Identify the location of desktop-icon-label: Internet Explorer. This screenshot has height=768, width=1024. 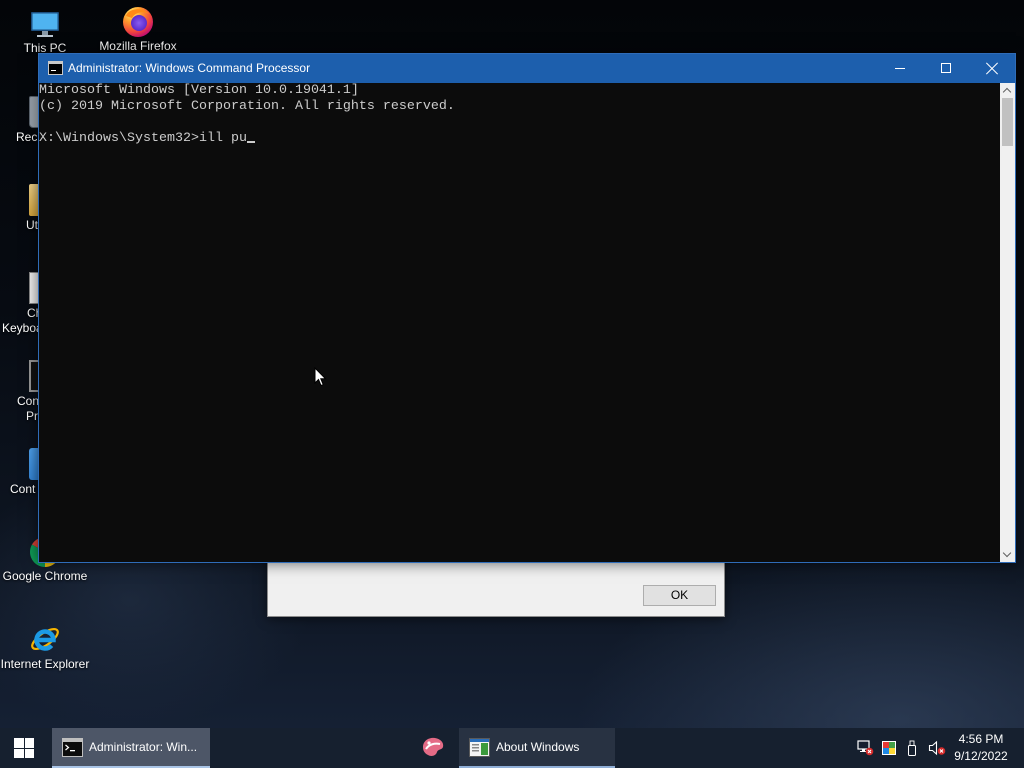
(45, 664).